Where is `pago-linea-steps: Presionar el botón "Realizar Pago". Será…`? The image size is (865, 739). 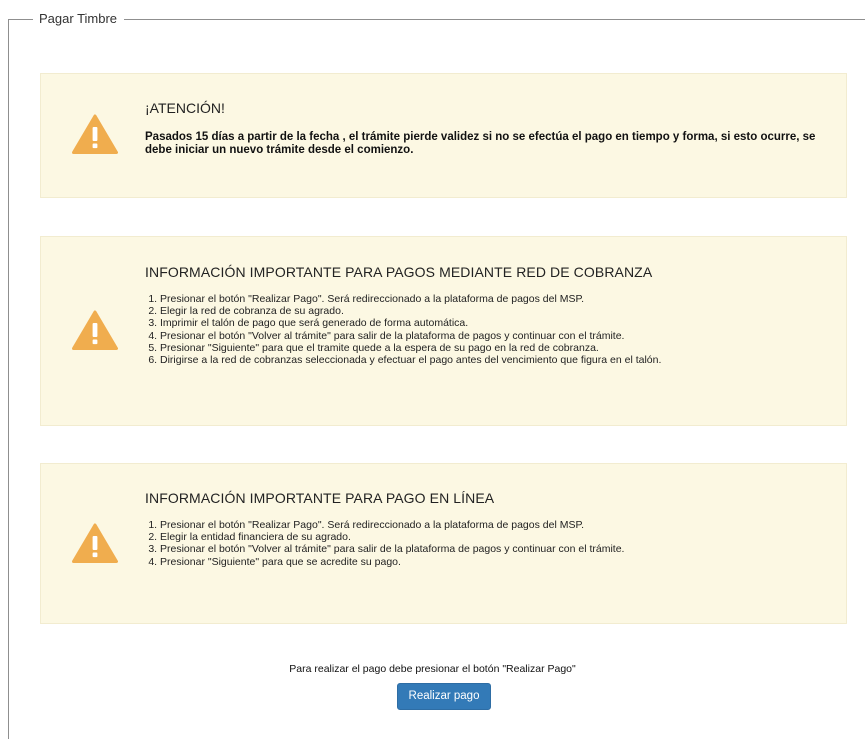
pago-linea-steps: Presionar el botón "Realizar Pago". Será… is located at coordinates (485, 543).